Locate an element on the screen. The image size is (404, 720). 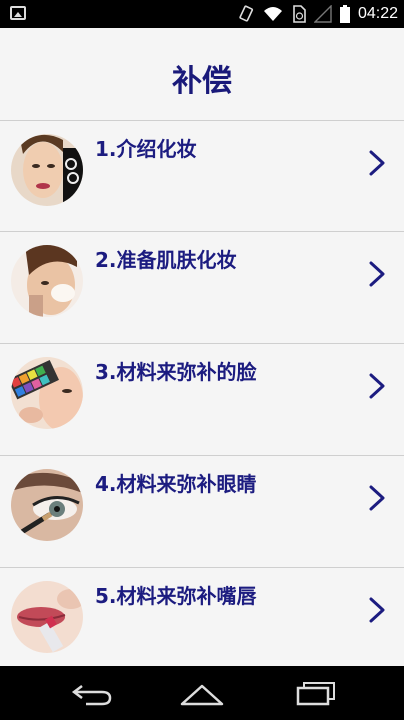
face-with-brush-photo is located at coordinates (47, 170).